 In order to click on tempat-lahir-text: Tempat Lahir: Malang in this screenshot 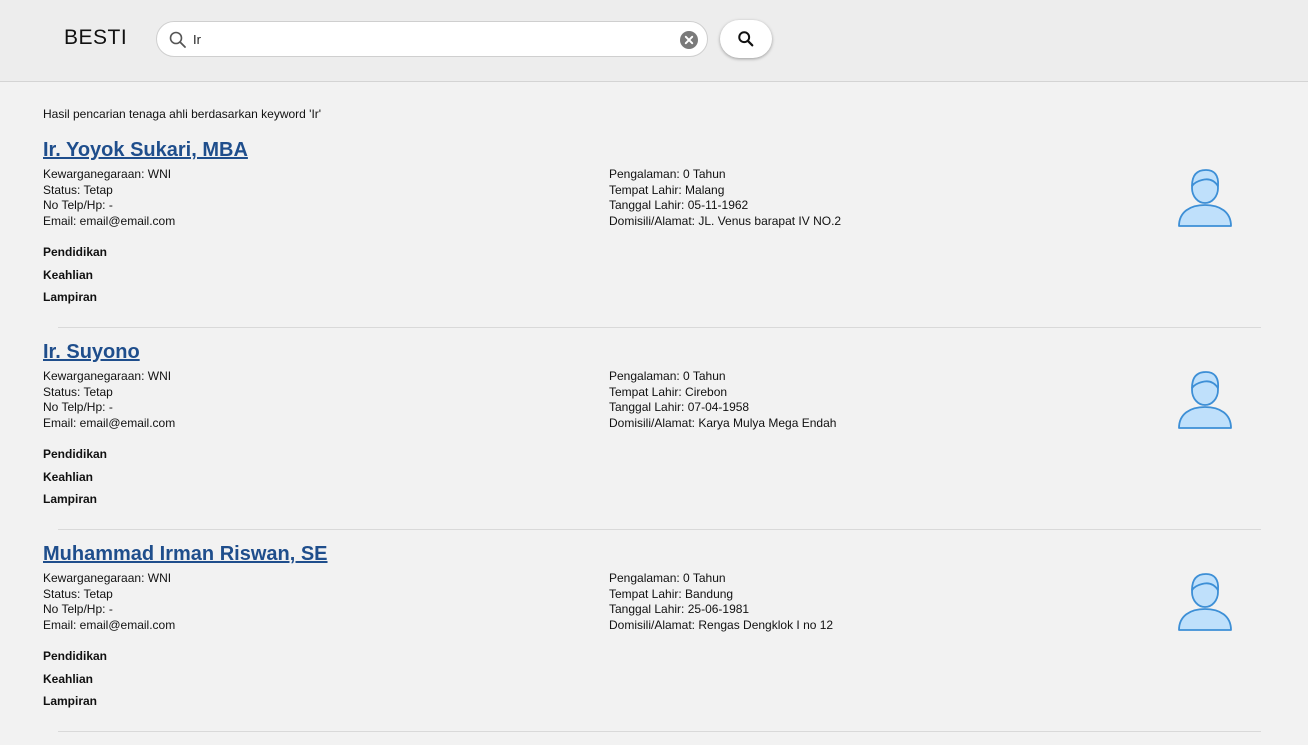, I will do `click(667, 189)`.